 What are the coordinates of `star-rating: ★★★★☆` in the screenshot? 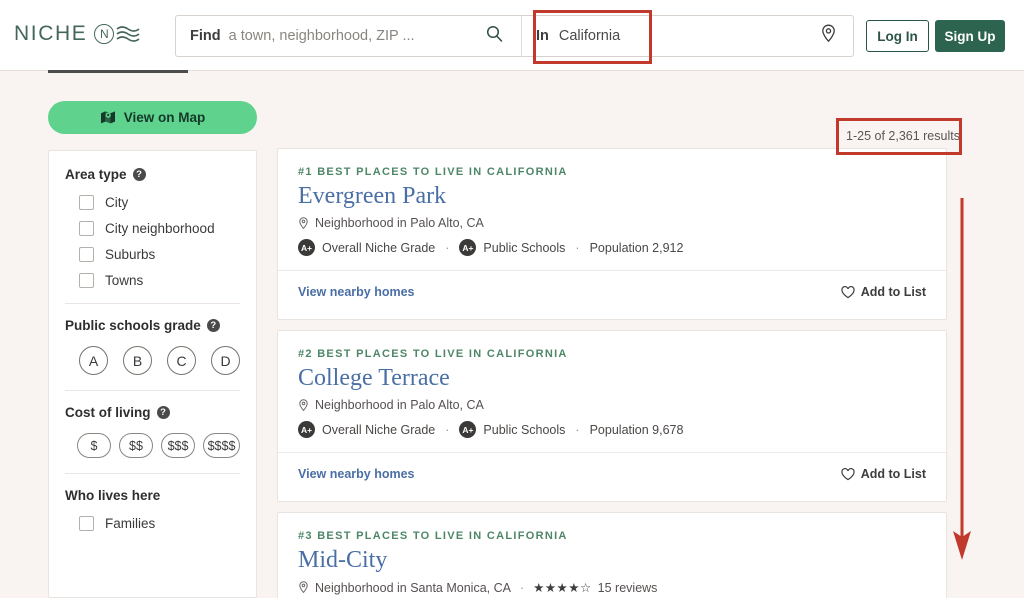 It's located at (562, 588).